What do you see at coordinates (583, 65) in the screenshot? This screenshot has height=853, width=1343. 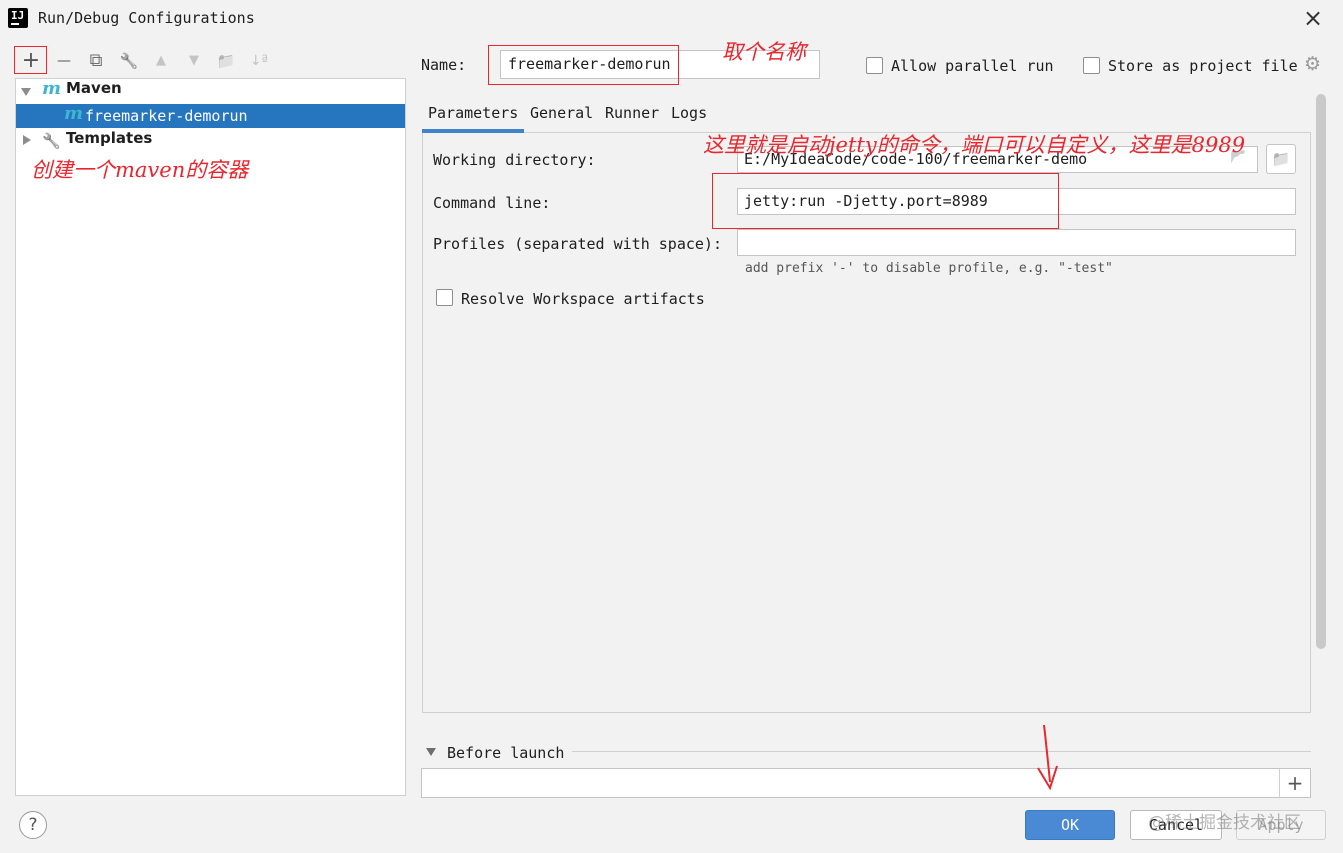 I see `name-highlight-box` at bounding box center [583, 65].